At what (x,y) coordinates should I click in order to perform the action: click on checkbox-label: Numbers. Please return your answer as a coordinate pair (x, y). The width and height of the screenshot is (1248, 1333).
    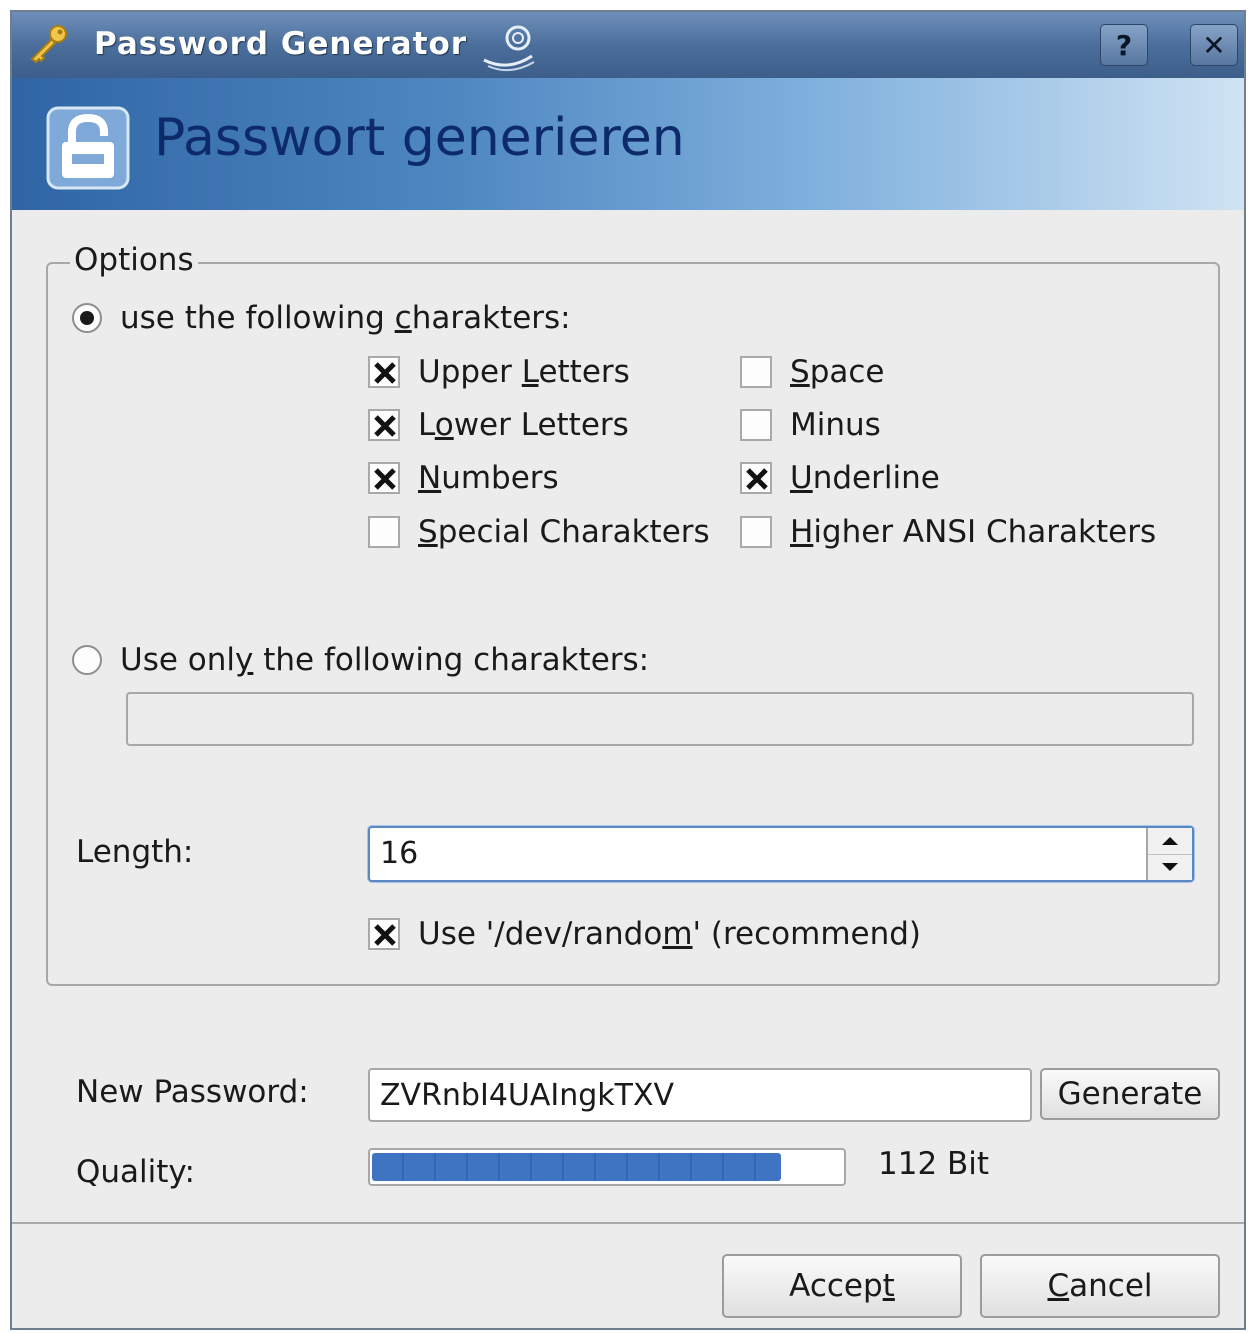
    Looking at the image, I should click on (488, 478).